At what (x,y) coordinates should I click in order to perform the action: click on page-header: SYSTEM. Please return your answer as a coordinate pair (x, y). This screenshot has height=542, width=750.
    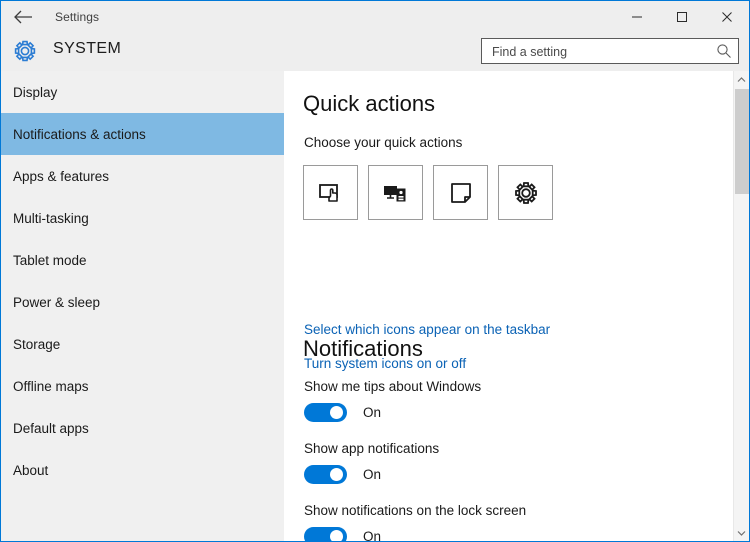
    Looking at the image, I should click on (375, 51).